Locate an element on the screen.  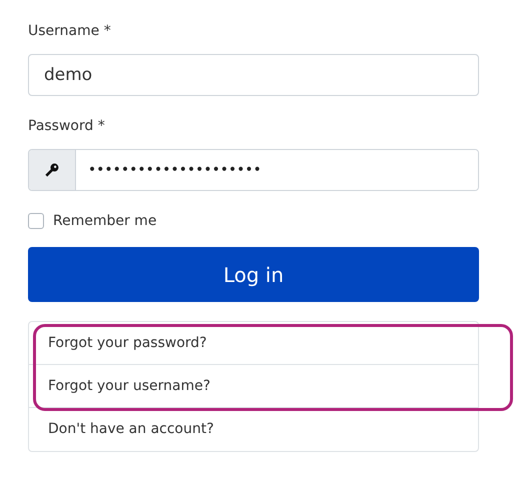
login-button: Log in is located at coordinates (253, 274).